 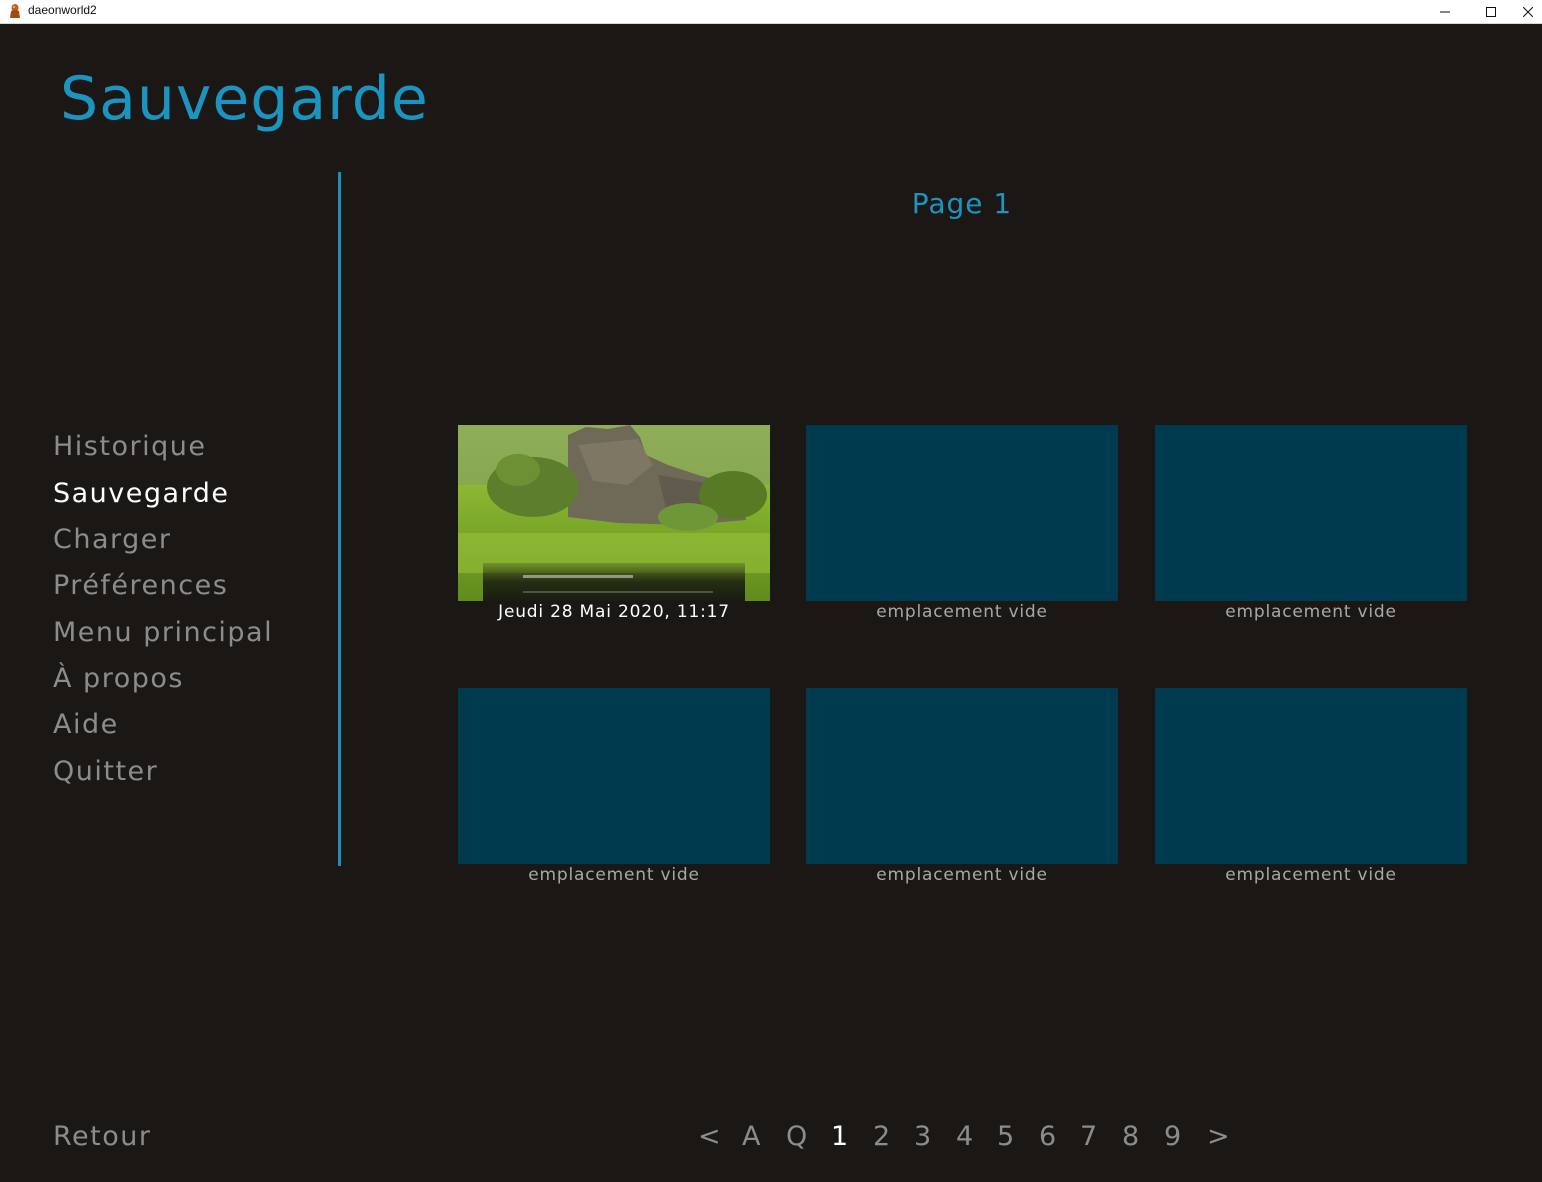 What do you see at coordinates (141, 494) in the screenshot?
I see `nav-item-sauvegarde: Sauvegarde` at bounding box center [141, 494].